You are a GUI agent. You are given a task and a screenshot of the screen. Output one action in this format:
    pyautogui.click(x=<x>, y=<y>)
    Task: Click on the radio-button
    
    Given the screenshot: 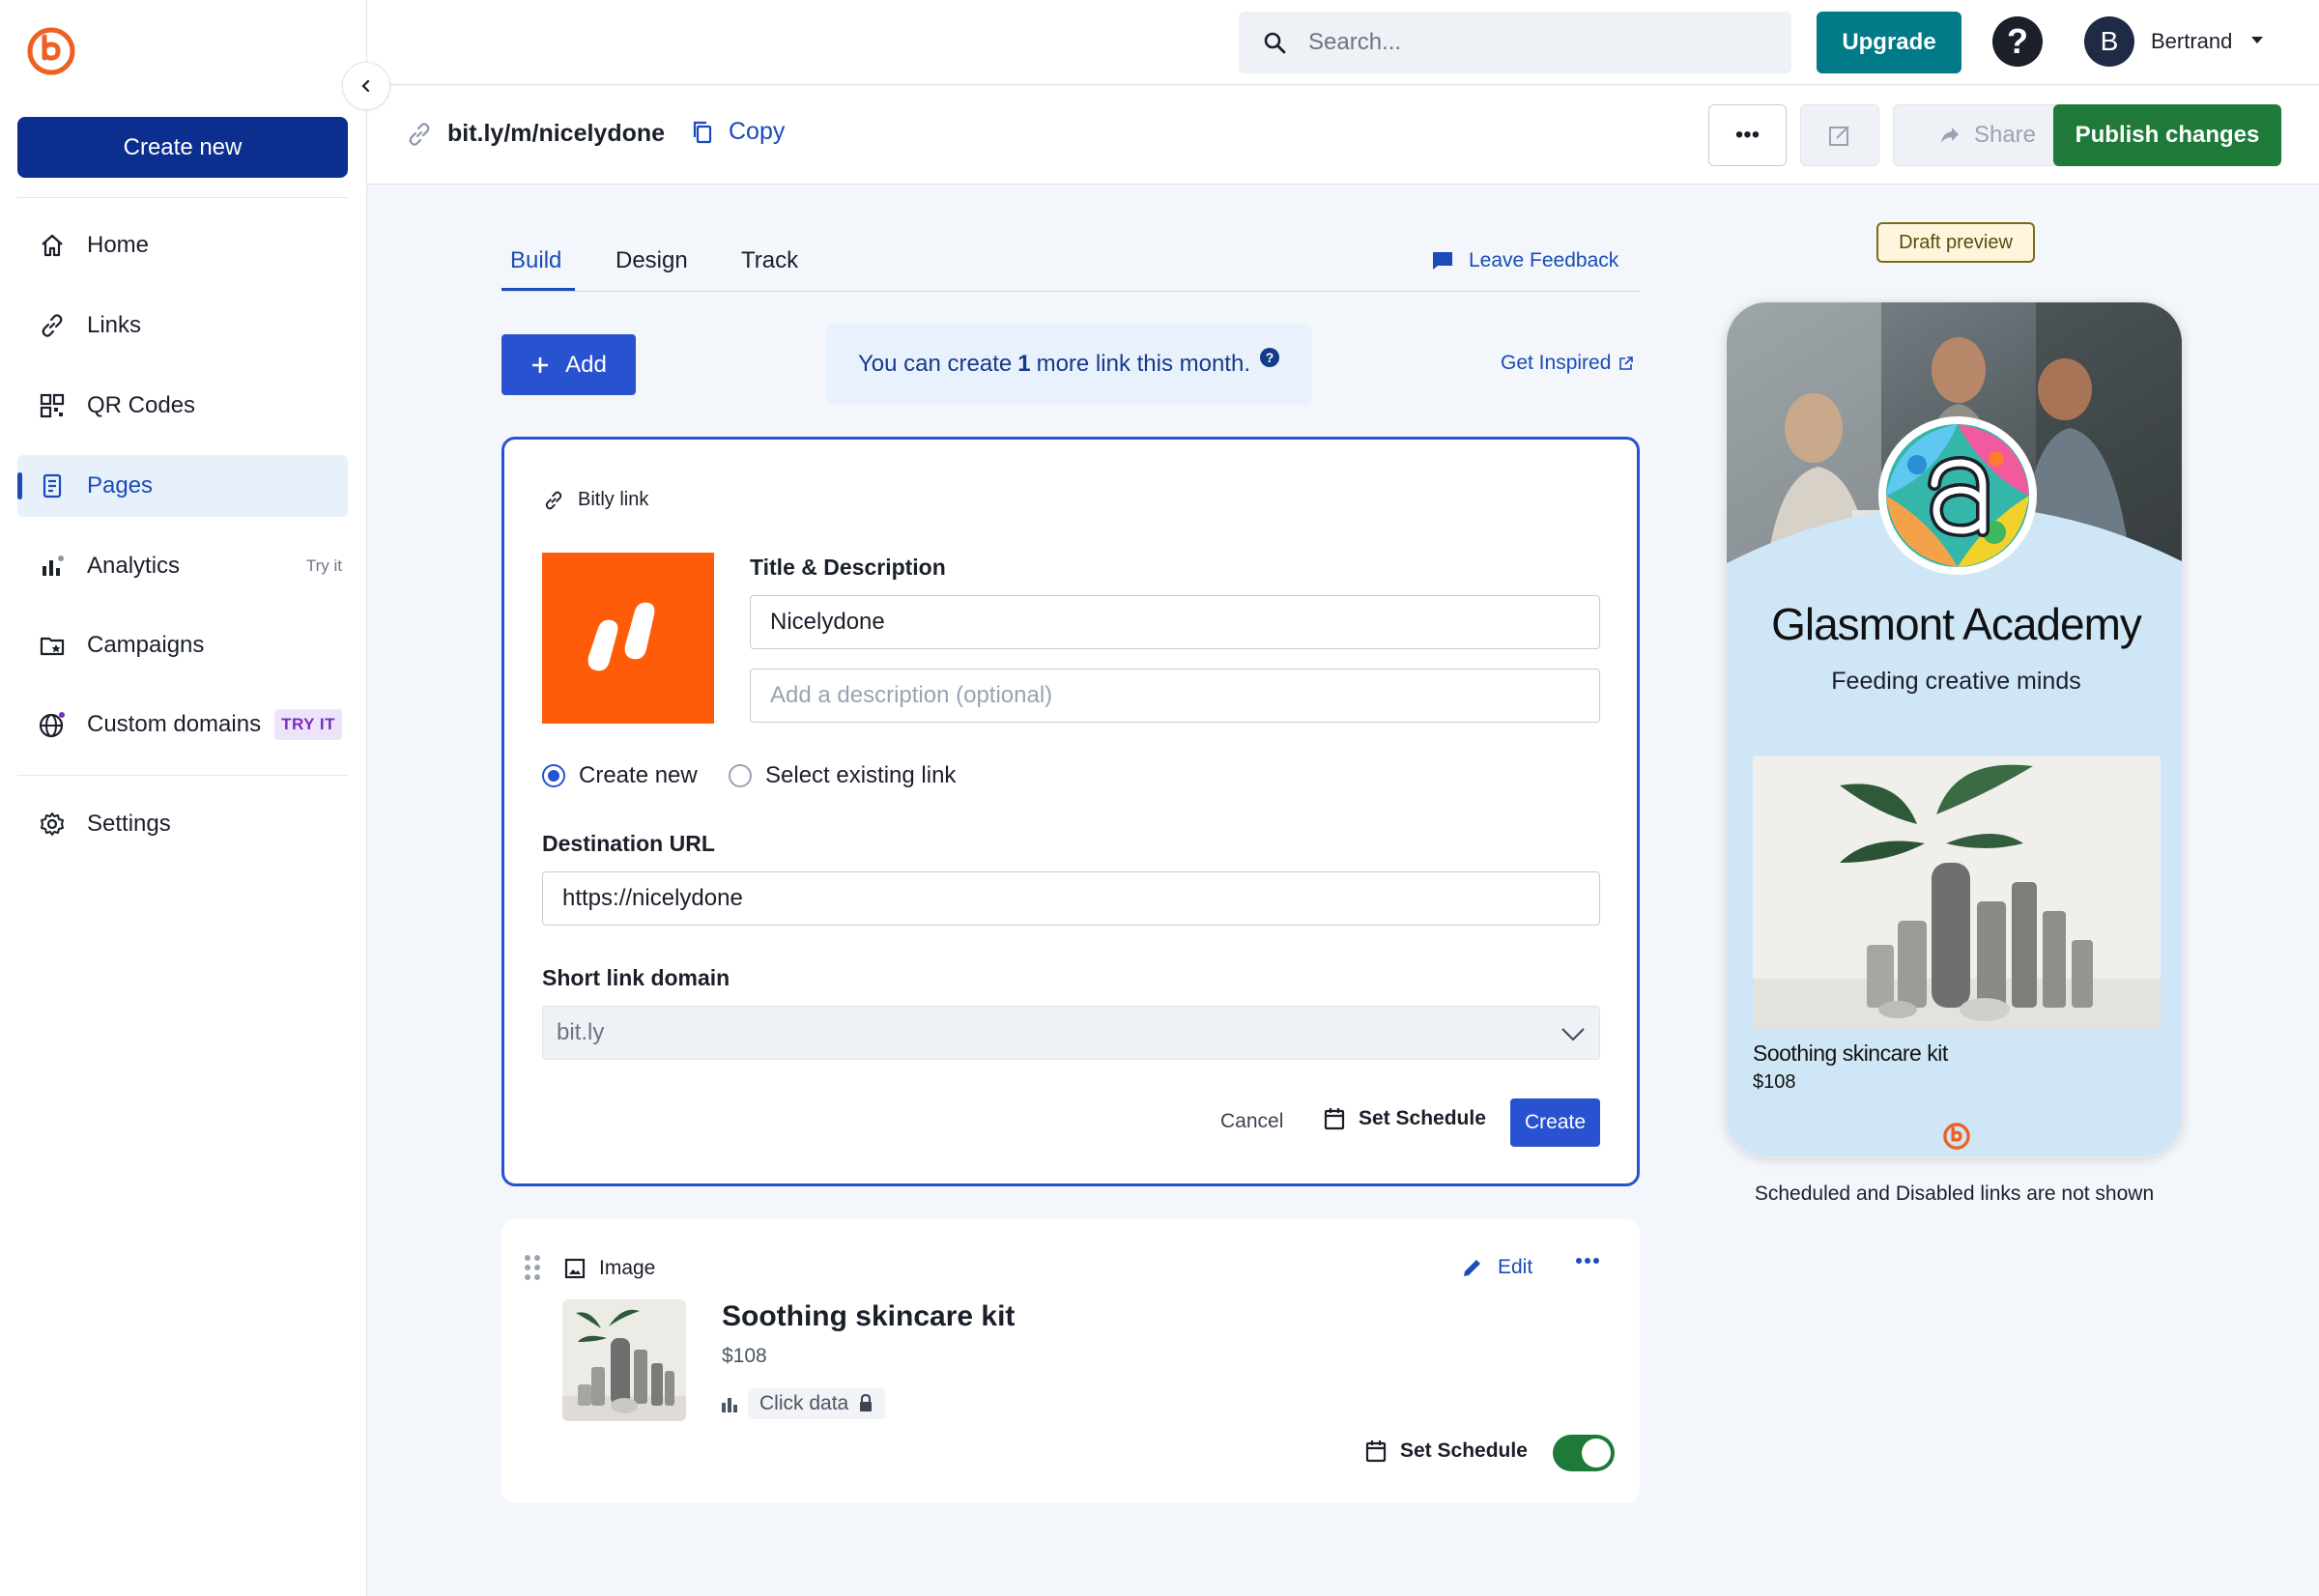 What is the action you would take?
    pyautogui.click(x=741, y=776)
    